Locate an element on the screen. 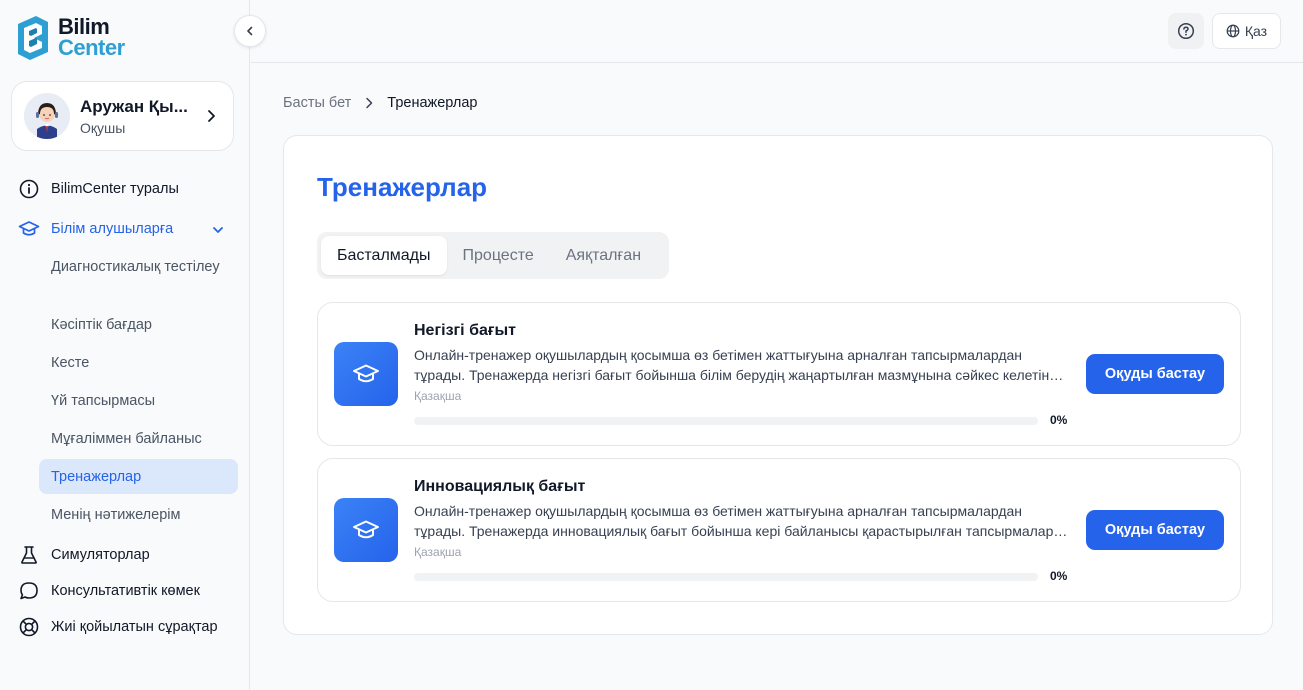  logo: Bilim Center is located at coordinates (69, 37).